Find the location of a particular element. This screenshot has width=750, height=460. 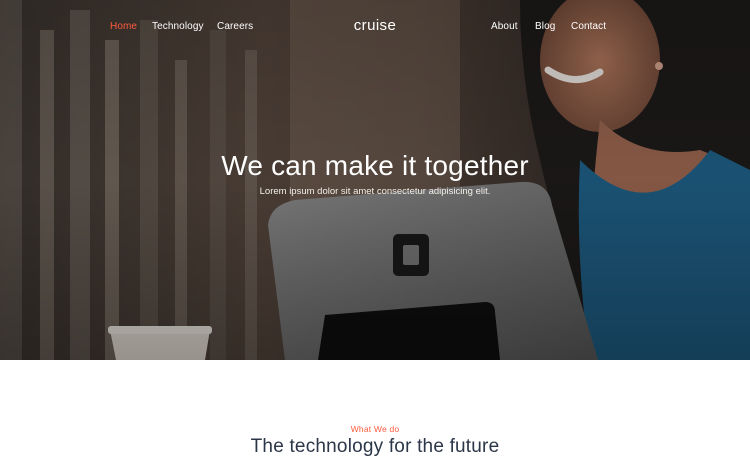

section-title: The technology for the future is located at coordinates (375, 446).